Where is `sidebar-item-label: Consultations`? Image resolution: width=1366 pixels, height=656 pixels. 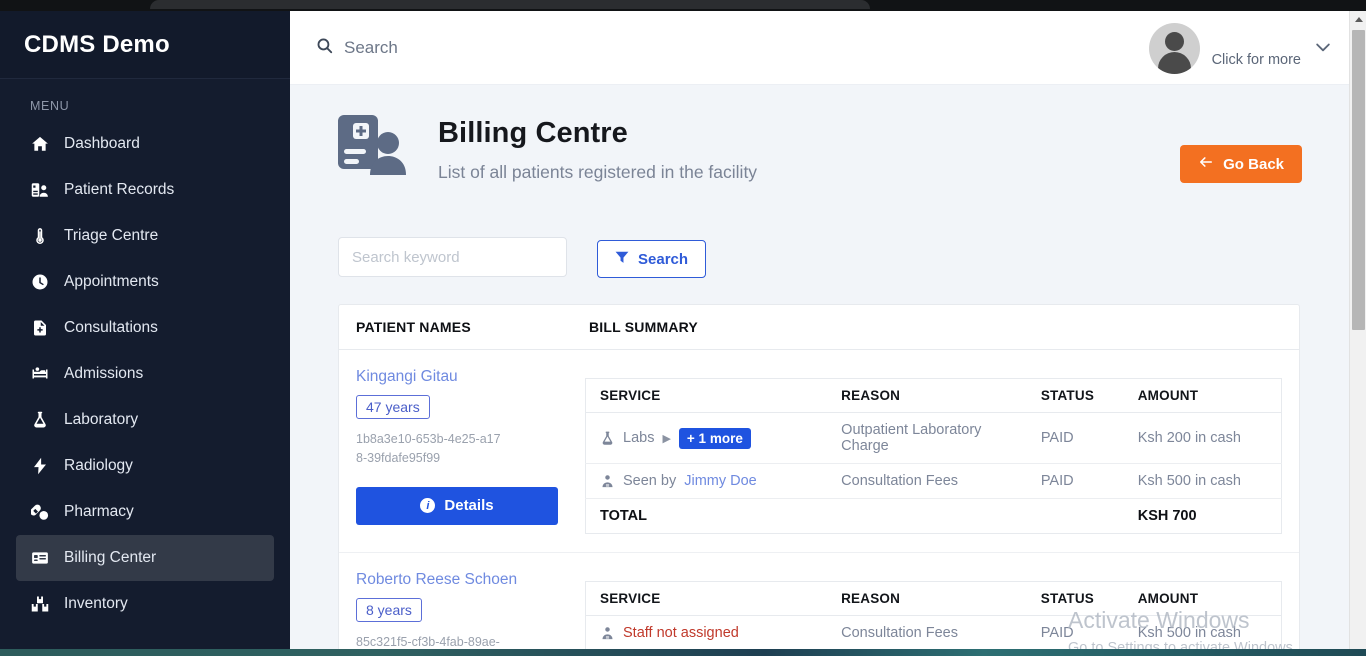 sidebar-item-label: Consultations is located at coordinates (111, 327).